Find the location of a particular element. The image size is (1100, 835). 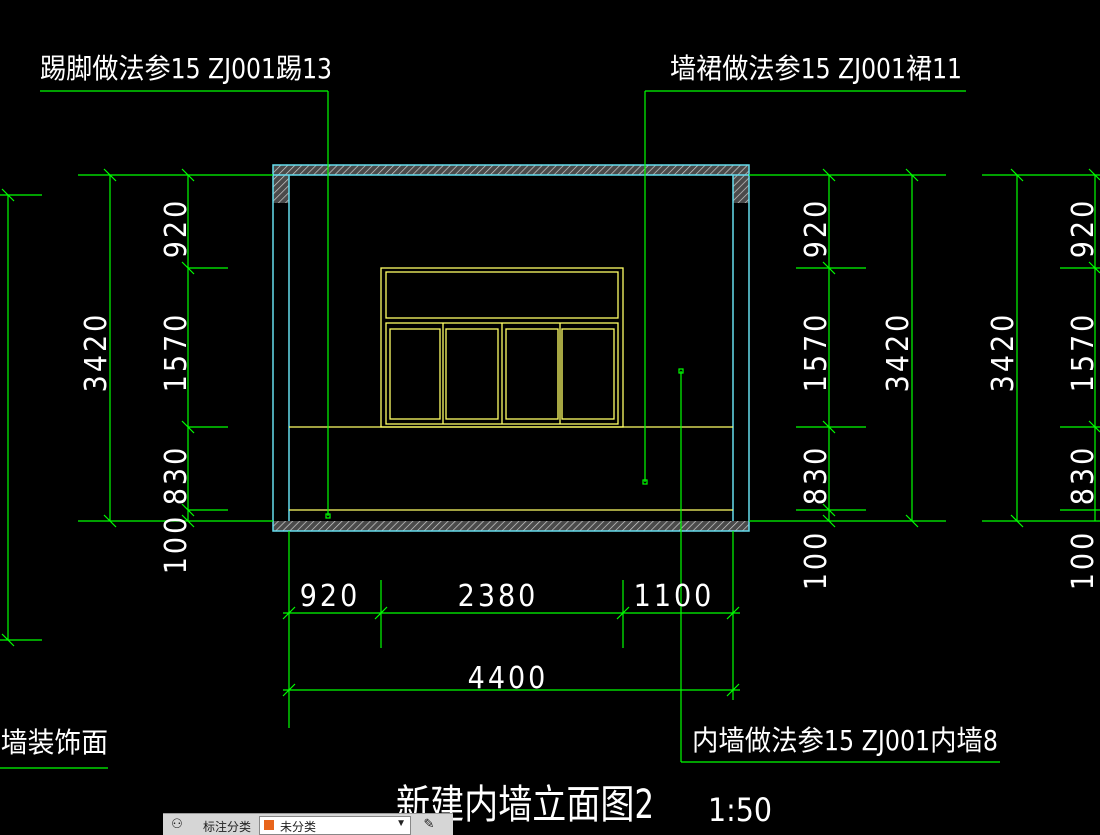

dim-horizontal-middle: 2380 is located at coordinates (498, 596).